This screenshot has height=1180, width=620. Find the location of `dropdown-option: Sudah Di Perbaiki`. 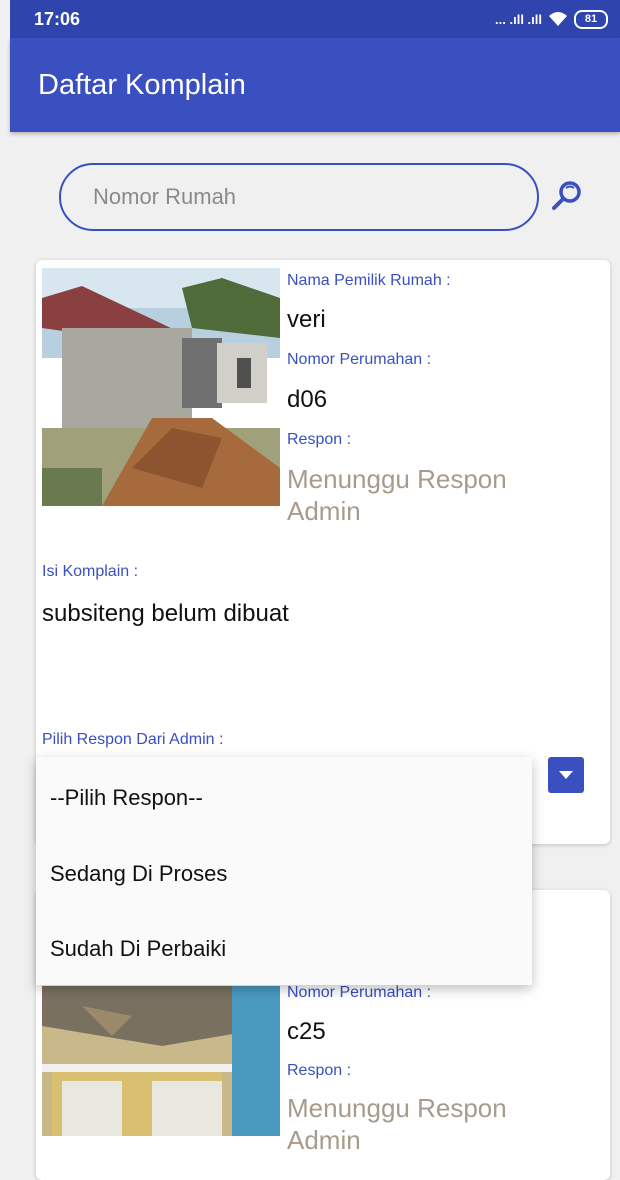

dropdown-option: Sudah Di Perbaiki is located at coordinates (138, 949).